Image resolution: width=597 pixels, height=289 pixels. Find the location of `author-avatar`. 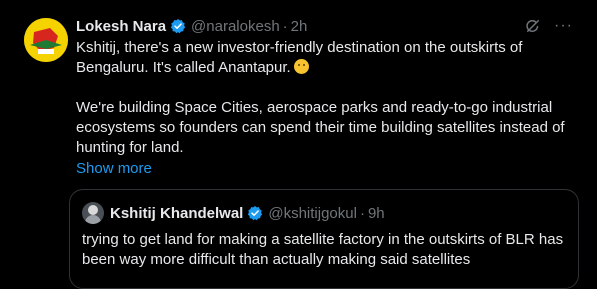

author-avatar is located at coordinates (46, 40).